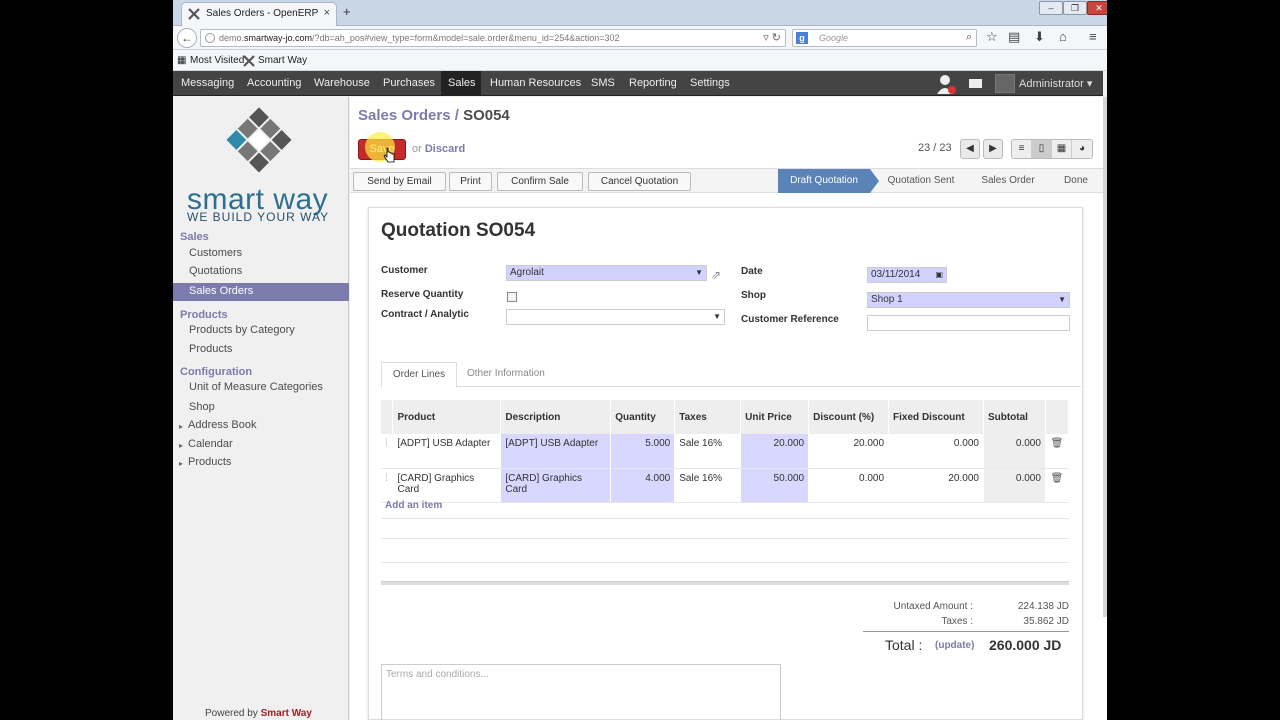  What do you see at coordinates (447, 485) in the screenshot?
I see `line-product: [CARD] Graphics Card` at bounding box center [447, 485].